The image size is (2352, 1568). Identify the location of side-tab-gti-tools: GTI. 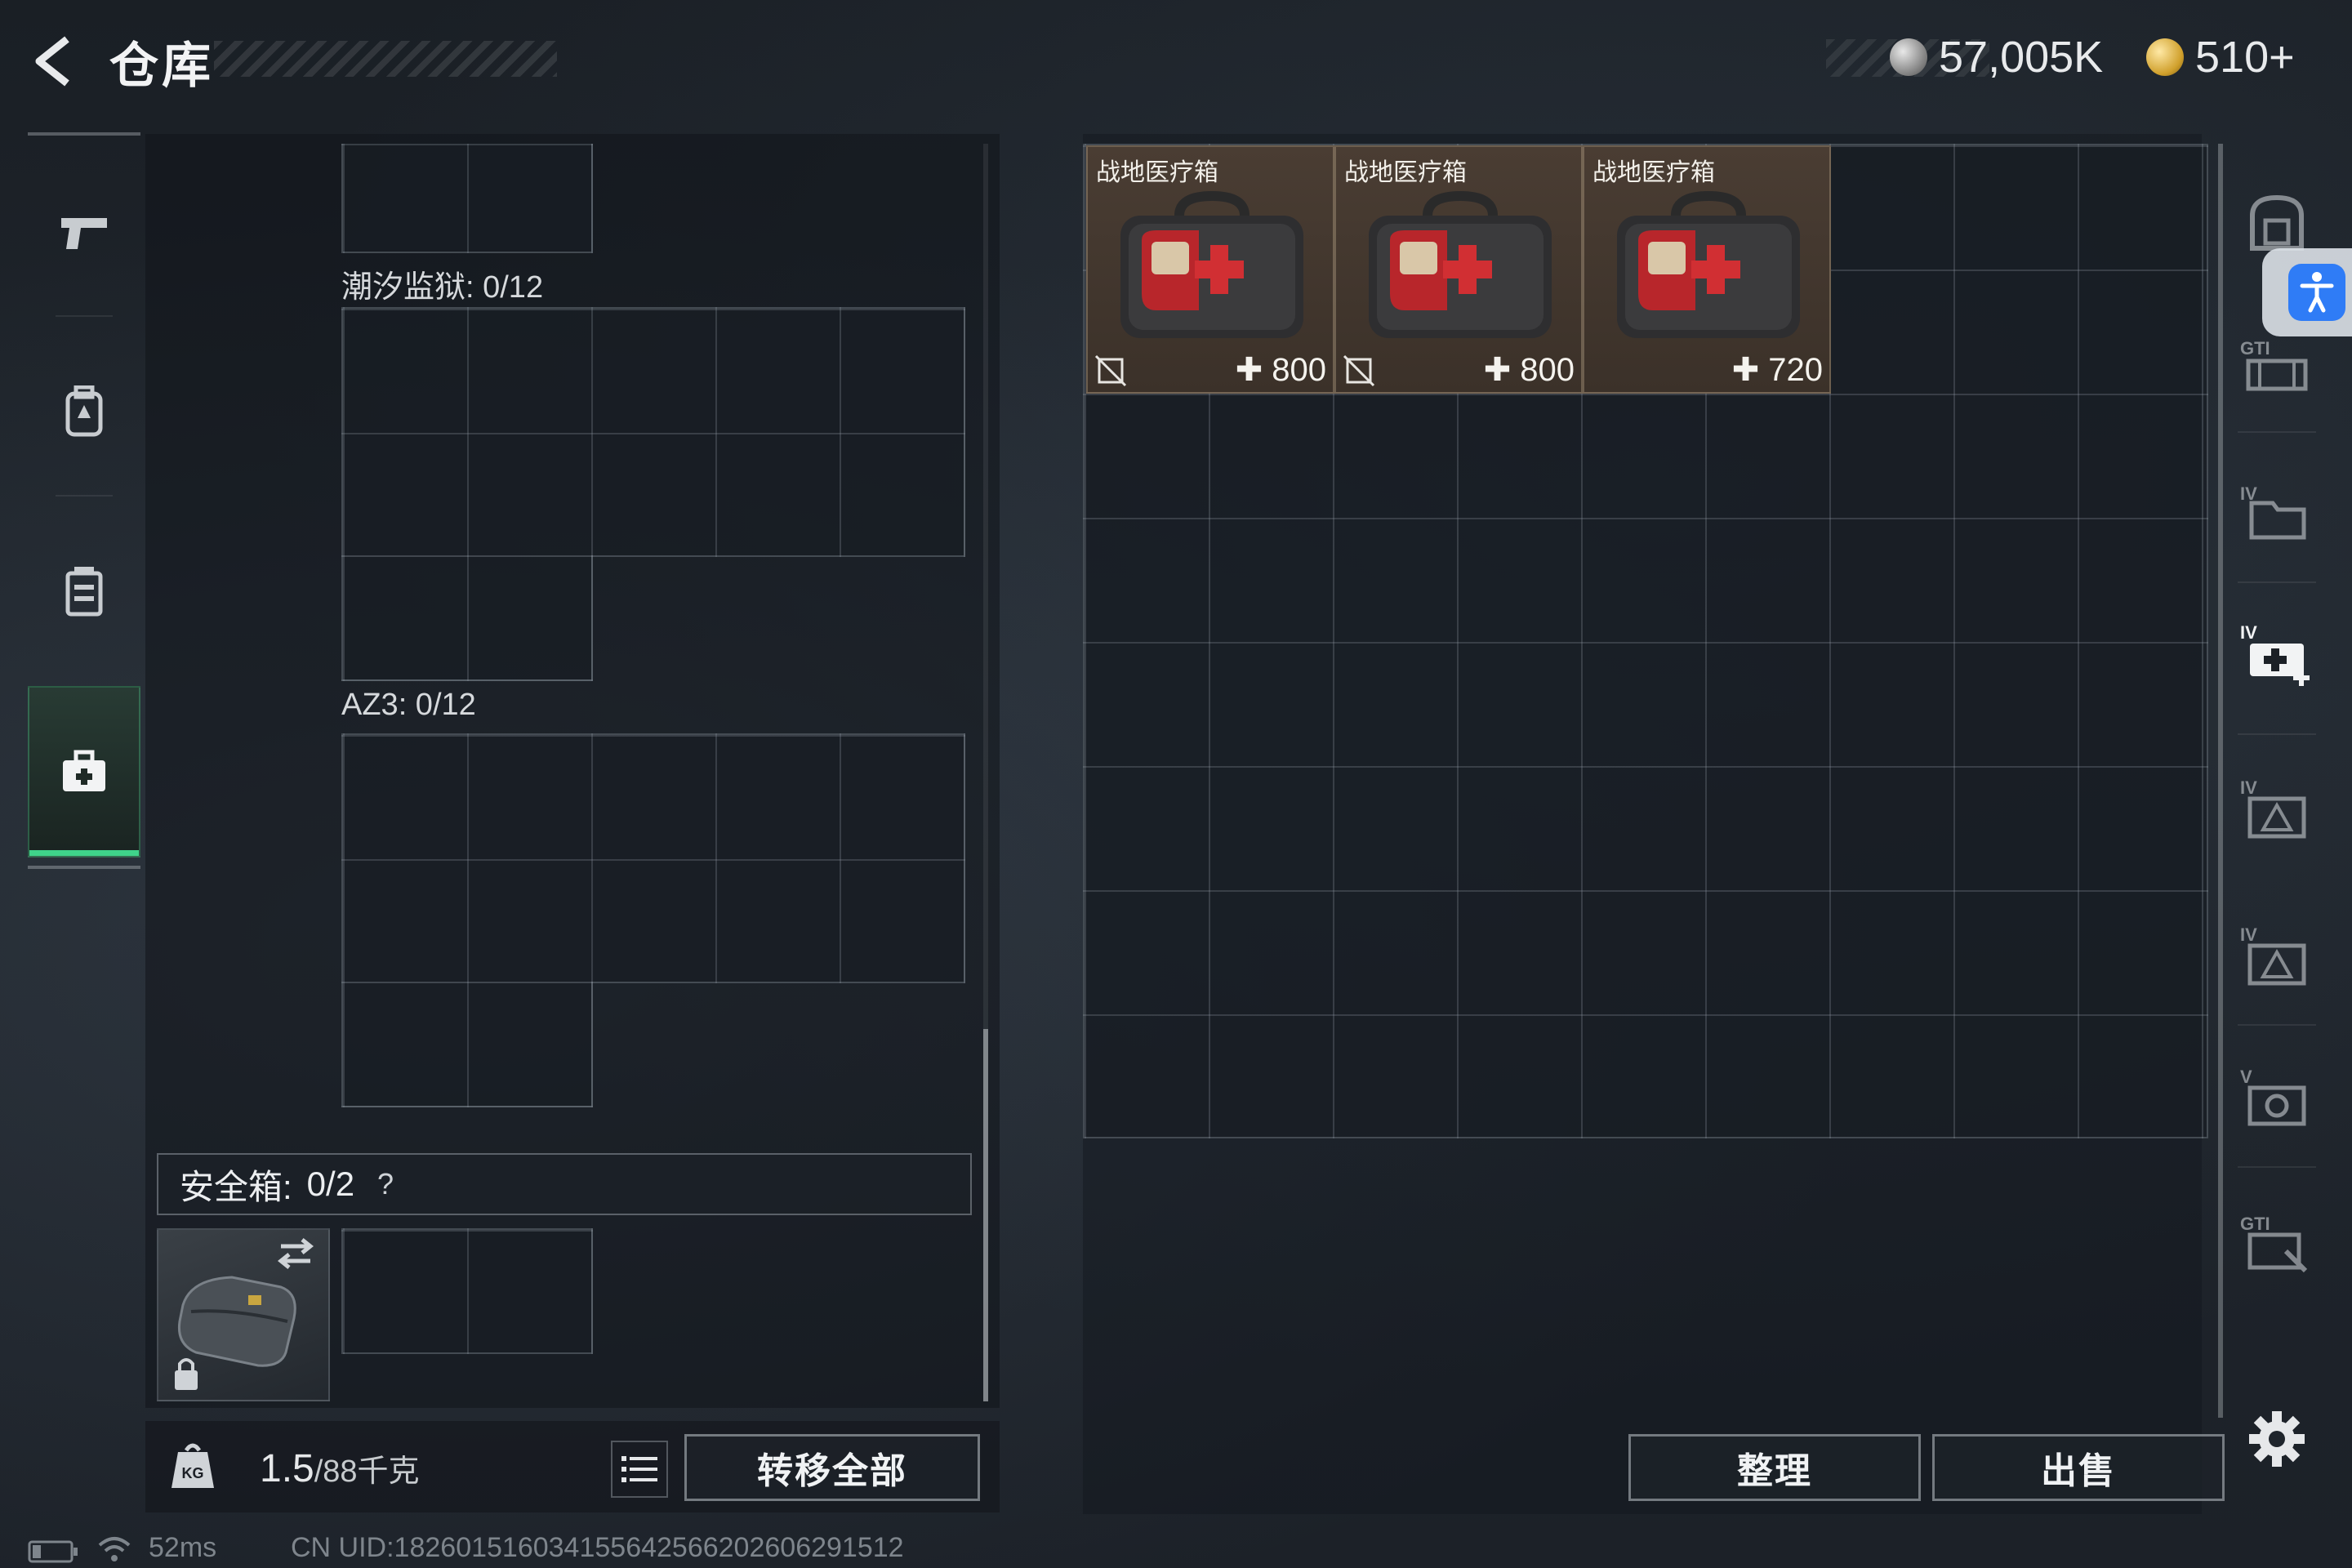
(2277, 1244).